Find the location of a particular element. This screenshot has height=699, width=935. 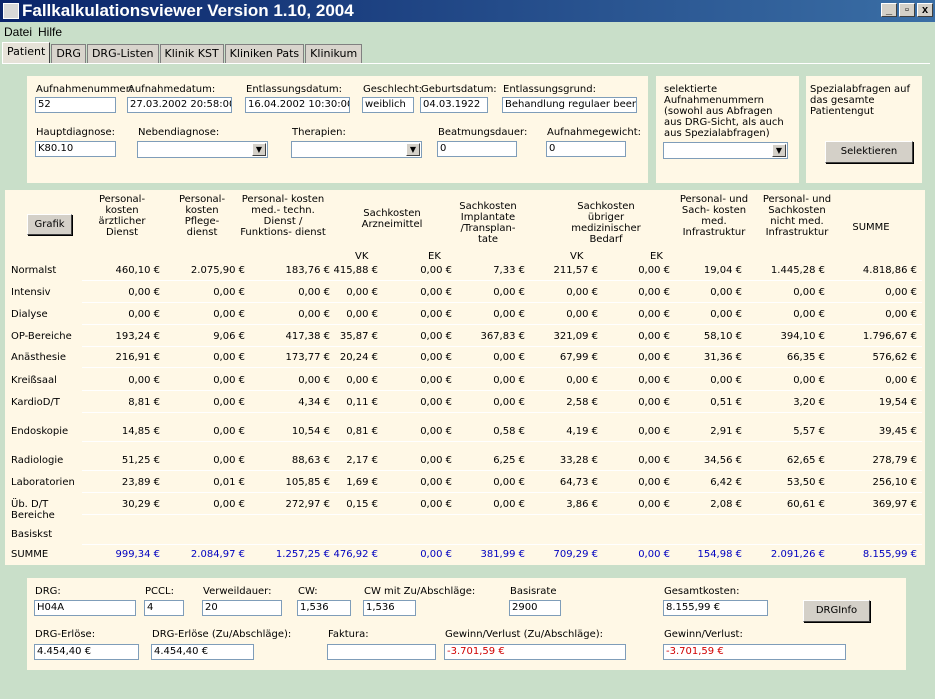

therapien-select: ▼ is located at coordinates (356, 149).